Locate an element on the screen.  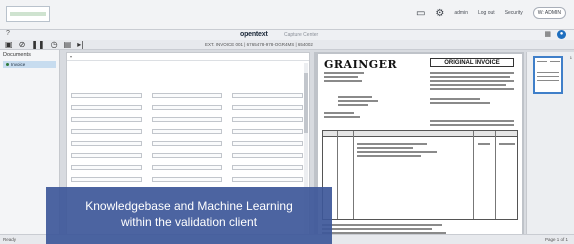
documents-header: Documents is located at coordinates (17, 55).